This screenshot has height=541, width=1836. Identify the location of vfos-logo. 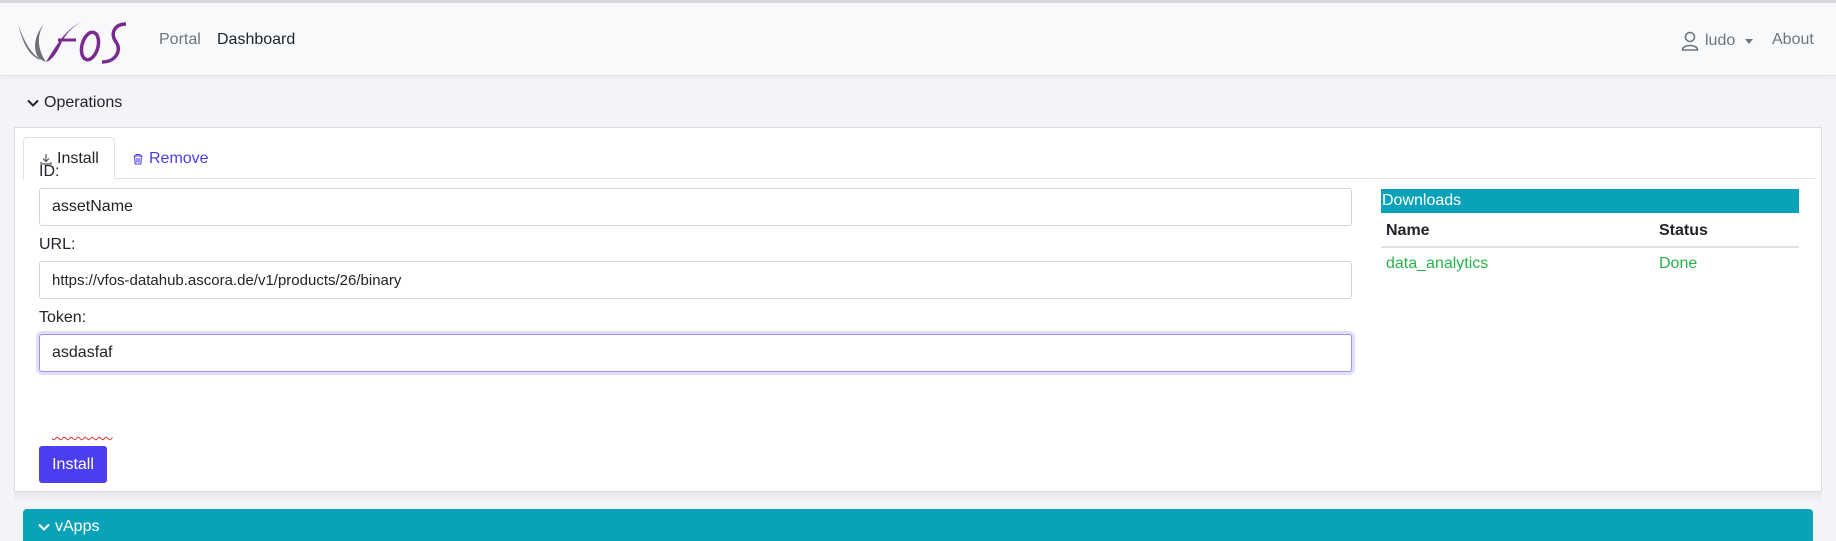
(74, 41).